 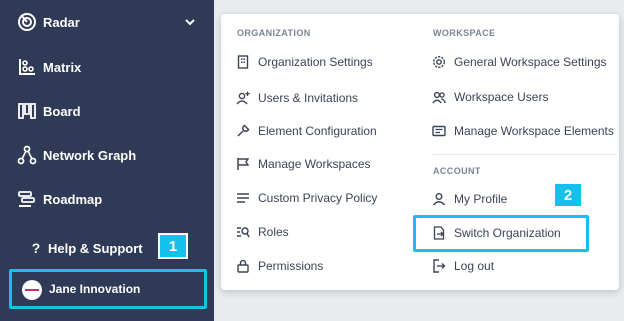 I want to click on avatar, so click(x=32, y=290).